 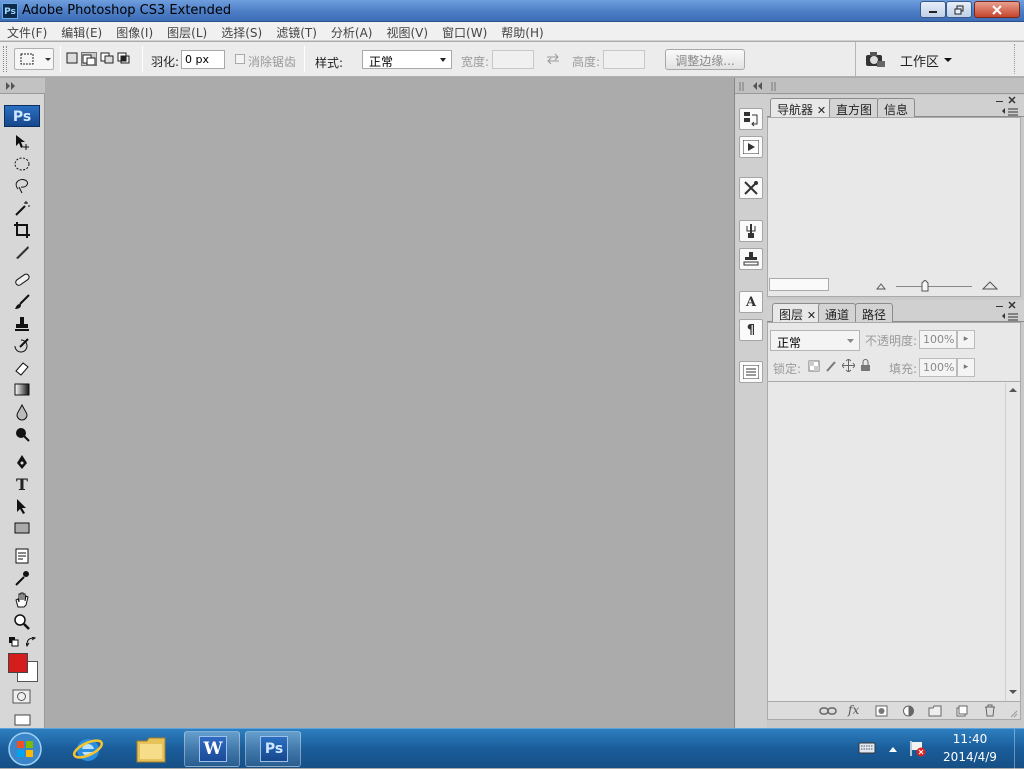 What do you see at coordinates (187, 31) in the screenshot?
I see `menu-layer: 图层(L)` at bounding box center [187, 31].